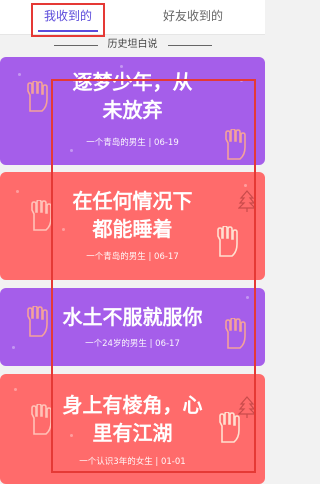 The width and height of the screenshot is (320, 484). Describe the element at coordinates (132, 82) in the screenshot. I see `card-title-line-1: 逐梦少年，从` at that location.